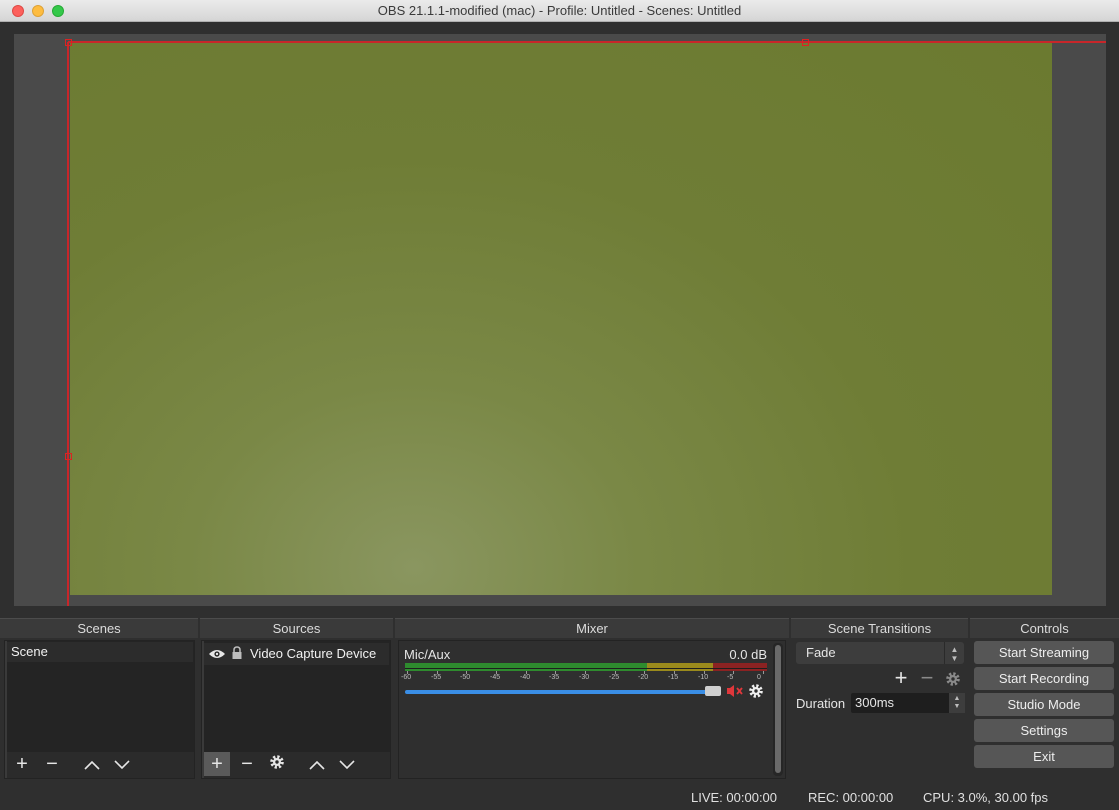 The width and height of the screenshot is (1119, 810). I want to click on duration-label: Duration, so click(821, 703).